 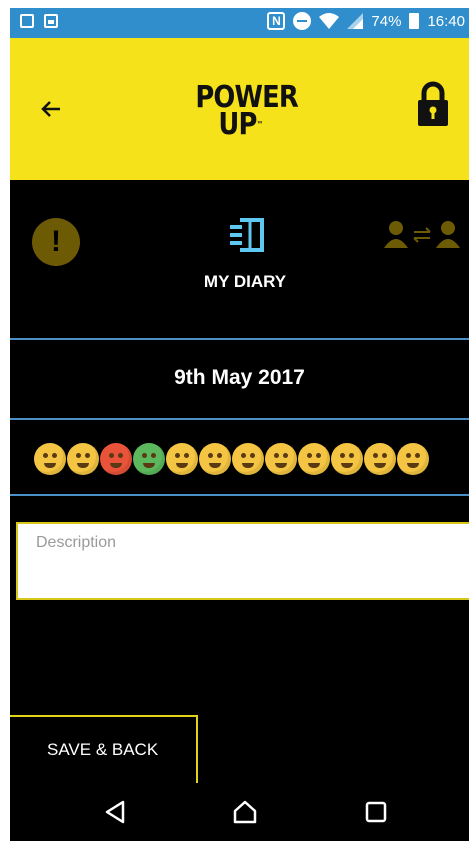 I want to click on mood-selector, so click(x=251, y=463).